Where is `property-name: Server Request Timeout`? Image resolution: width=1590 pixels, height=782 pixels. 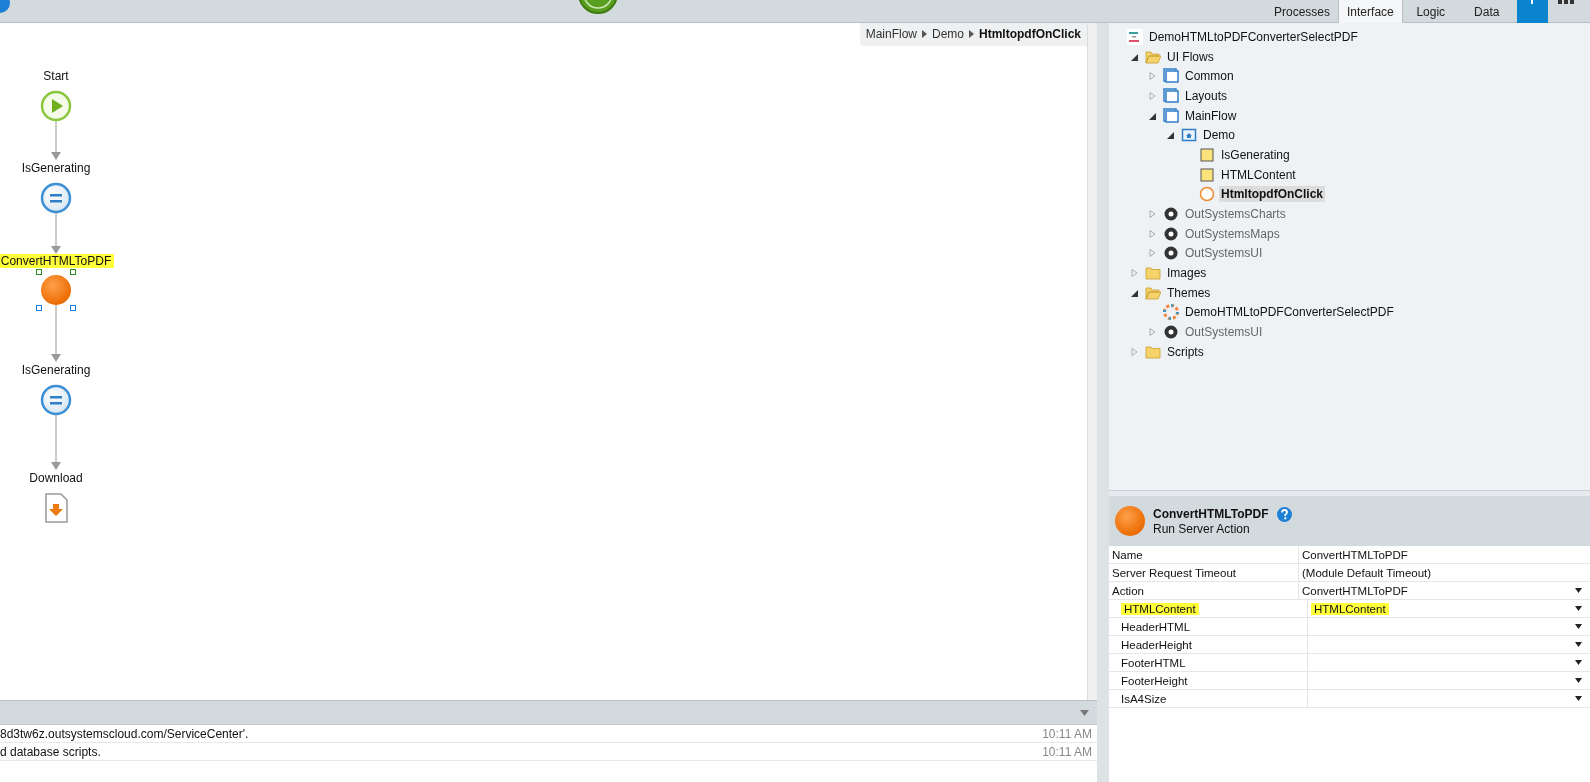 property-name: Server Request Timeout is located at coordinates (1174, 572).